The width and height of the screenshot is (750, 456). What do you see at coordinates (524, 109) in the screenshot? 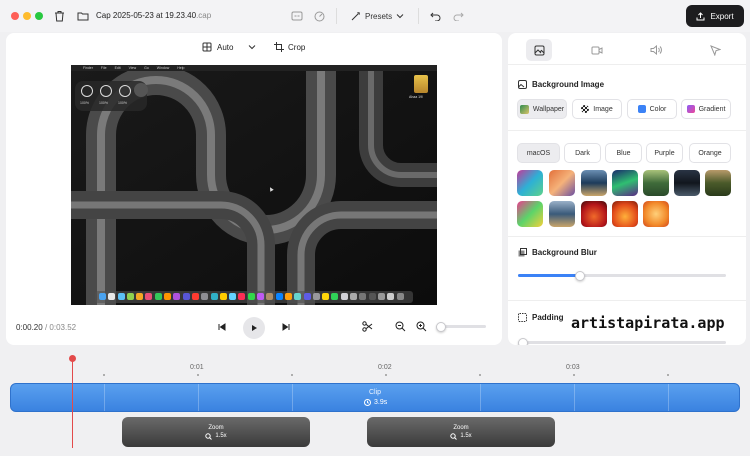
I see `wallpaper-icon` at bounding box center [524, 109].